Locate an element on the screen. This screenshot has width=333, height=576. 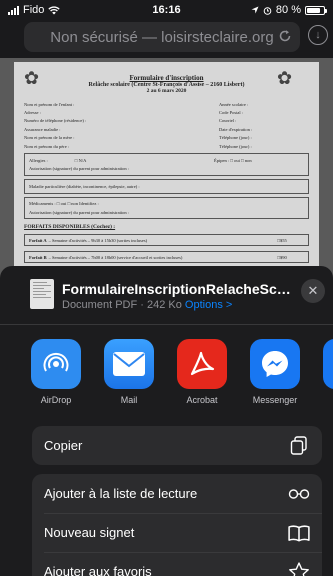
battery-percent: 80 % is located at coordinates (288, 10).